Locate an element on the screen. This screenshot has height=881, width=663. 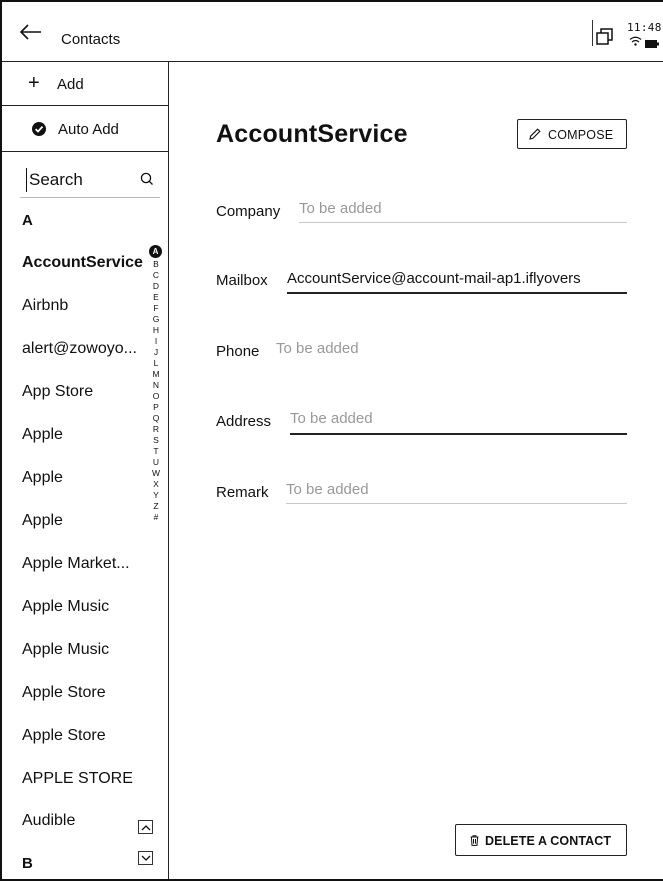
company-label: Company is located at coordinates (248, 211).